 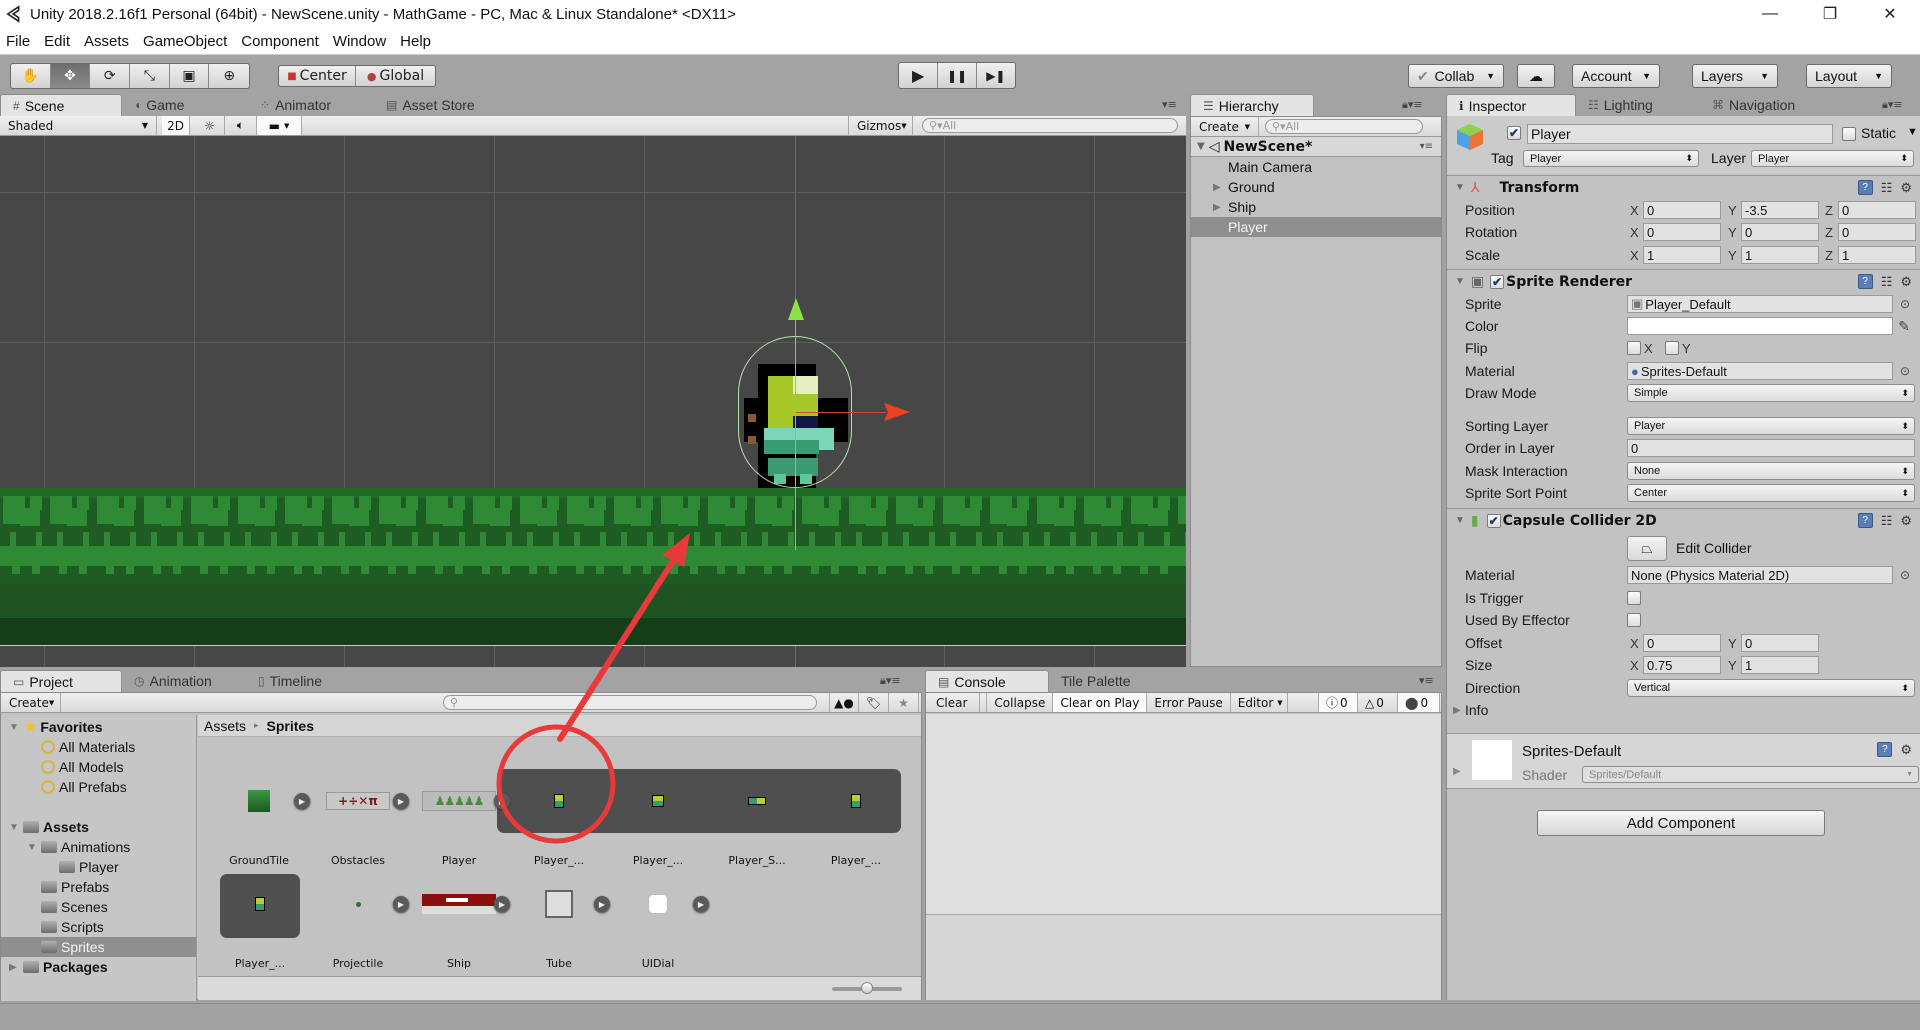 What do you see at coordinates (1109, 681) in the screenshot?
I see `tab-tile-palette: Tile Palette` at bounding box center [1109, 681].